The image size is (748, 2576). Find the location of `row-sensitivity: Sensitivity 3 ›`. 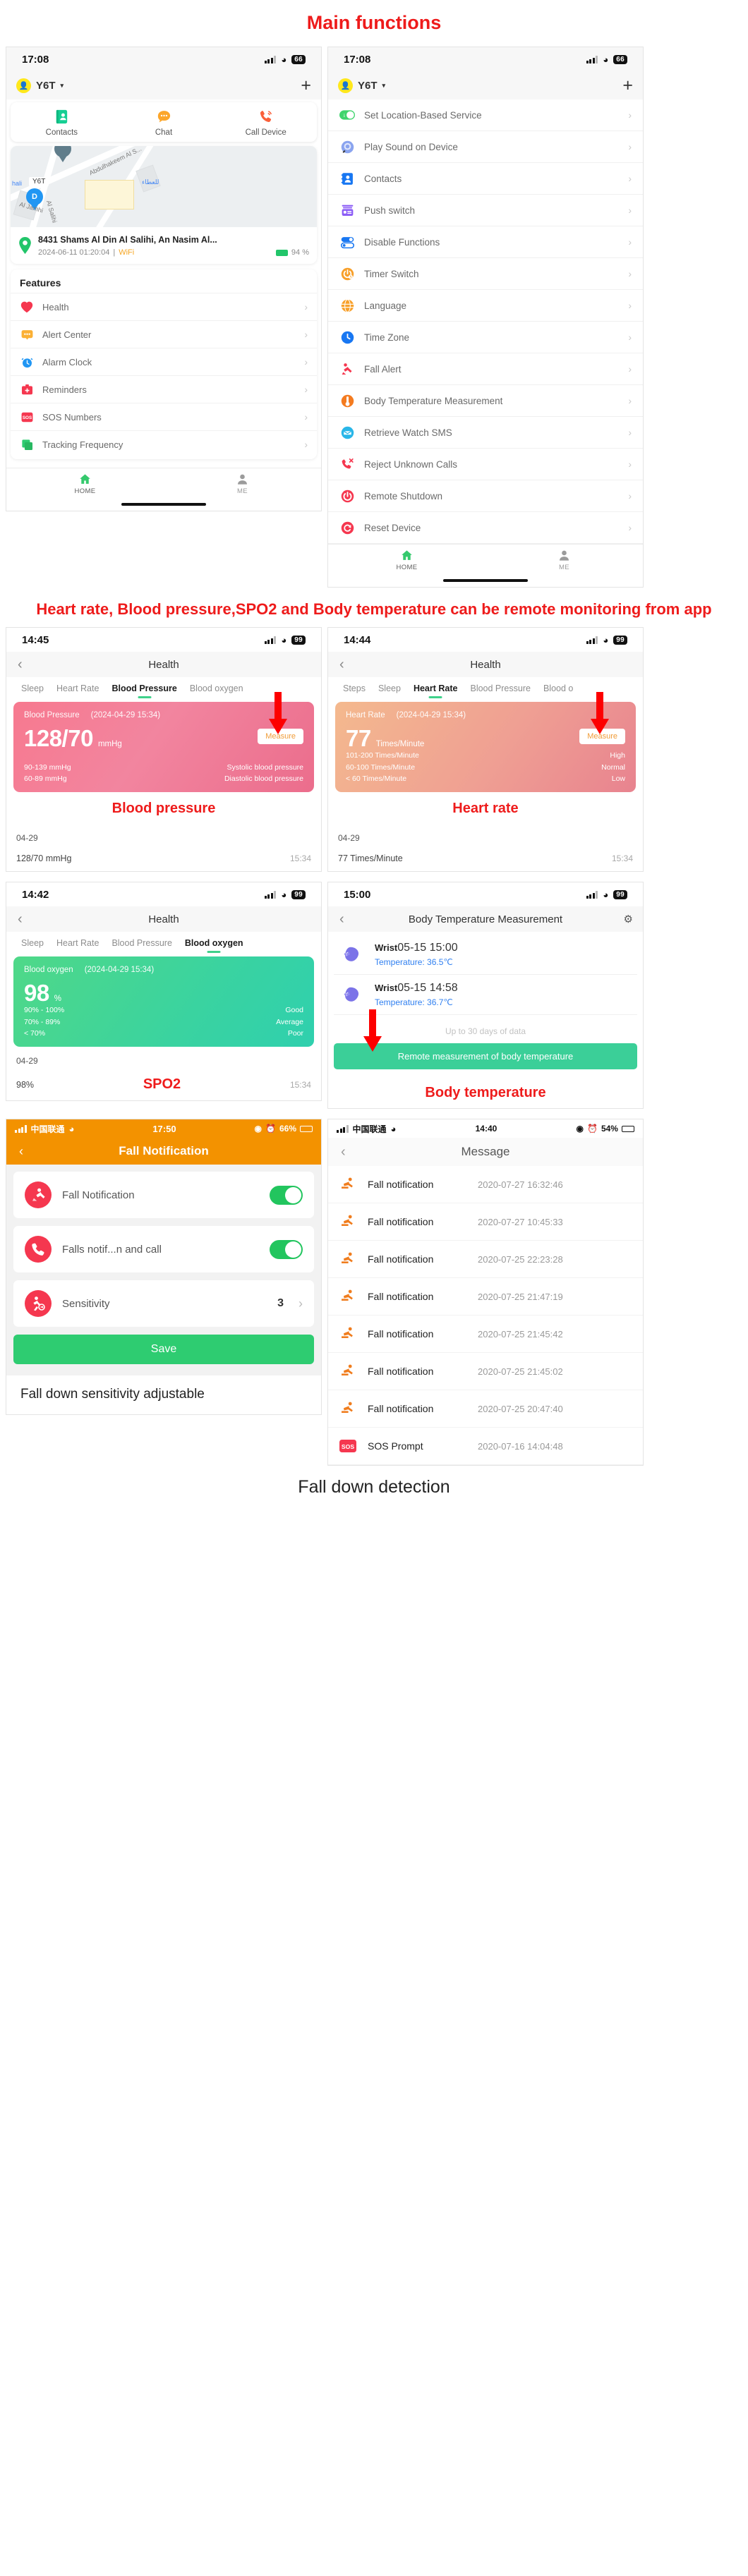

row-sensitivity: Sensitivity 3 › is located at coordinates (163, 1304).